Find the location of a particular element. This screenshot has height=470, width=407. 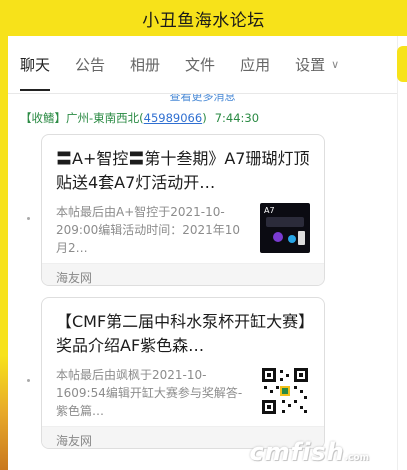

tab-label: 设置 is located at coordinates (310, 65).